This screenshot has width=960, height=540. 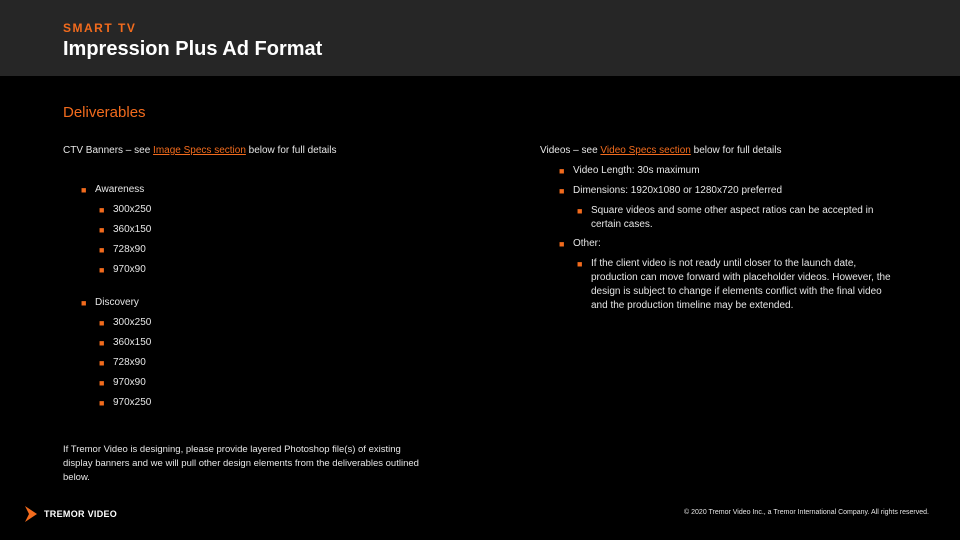 What do you see at coordinates (587, 243) in the screenshot?
I see `list-item-label: Other:` at bounding box center [587, 243].